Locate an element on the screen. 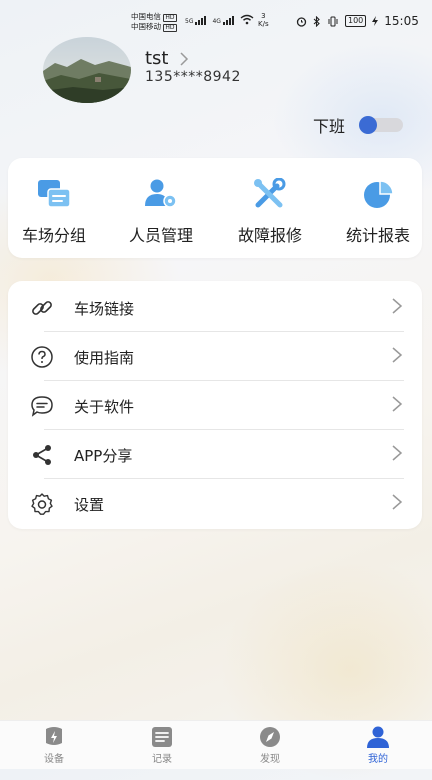 The width and height of the screenshot is (432, 780). device-icon is located at coordinates (54, 736).